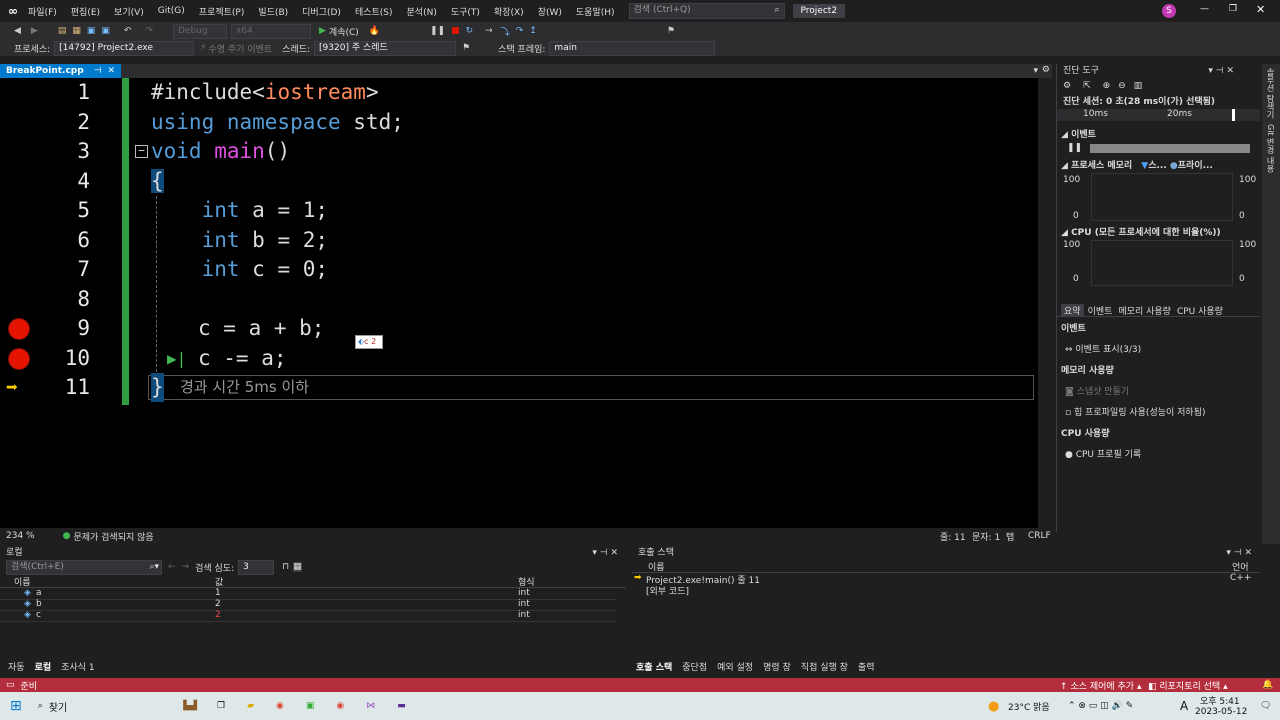 The height and width of the screenshot is (720, 1280). Describe the element at coordinates (1138, 86) in the screenshot. I see `chart-icon: ▥` at that location.